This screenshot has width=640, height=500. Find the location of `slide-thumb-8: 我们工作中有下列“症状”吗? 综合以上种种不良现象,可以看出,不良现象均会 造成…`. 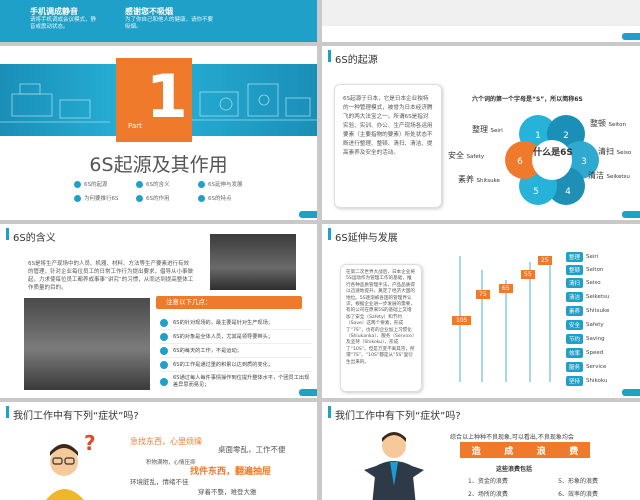

slide-thumb-8: 我们工作中有下列“症状”吗? 综合以上种种不良现象,可以看出,不良现象均会 造成… is located at coordinates (481, 451).